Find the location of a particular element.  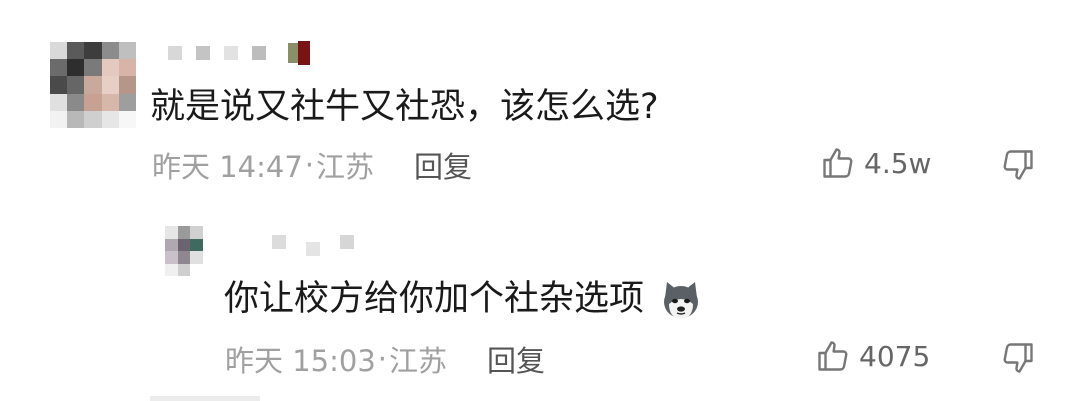

like-button: 4.5w is located at coordinates (875, 163).